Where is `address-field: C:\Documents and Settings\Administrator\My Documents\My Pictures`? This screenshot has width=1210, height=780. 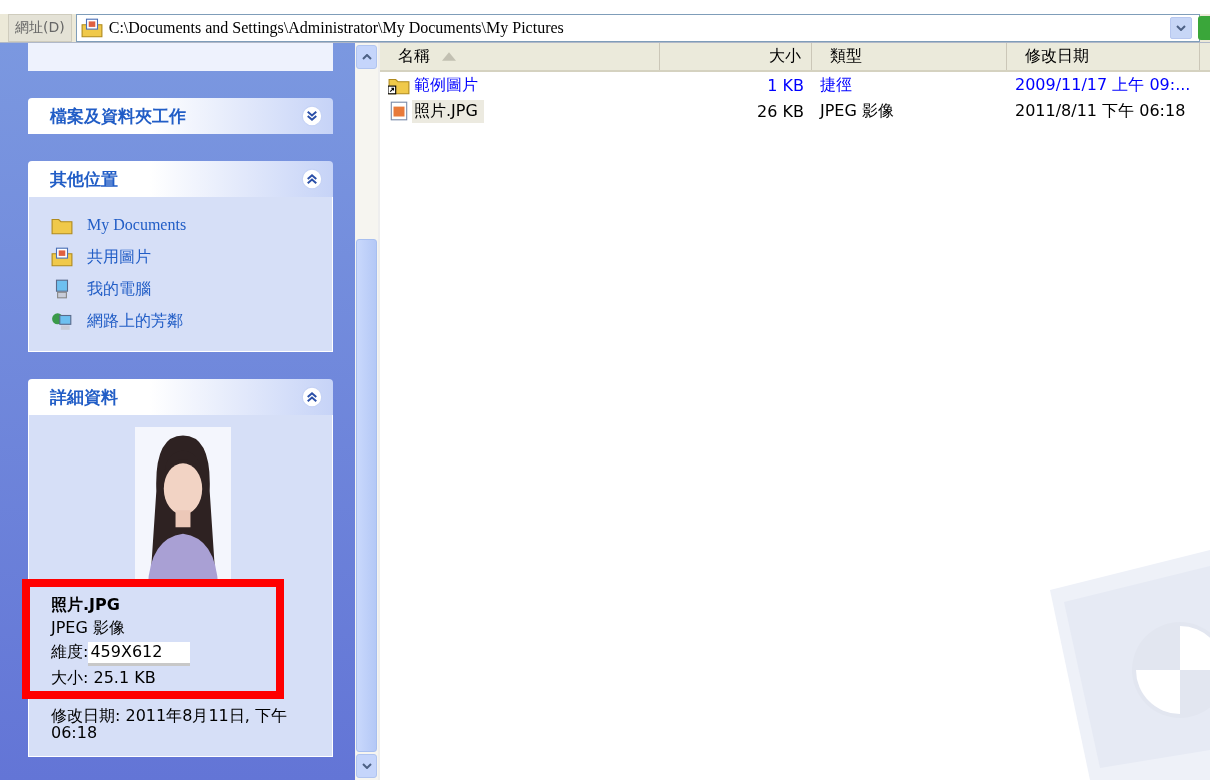 address-field: C:\Documents and Settings\Administrator\My Documents\My Pictures is located at coordinates (637, 28).